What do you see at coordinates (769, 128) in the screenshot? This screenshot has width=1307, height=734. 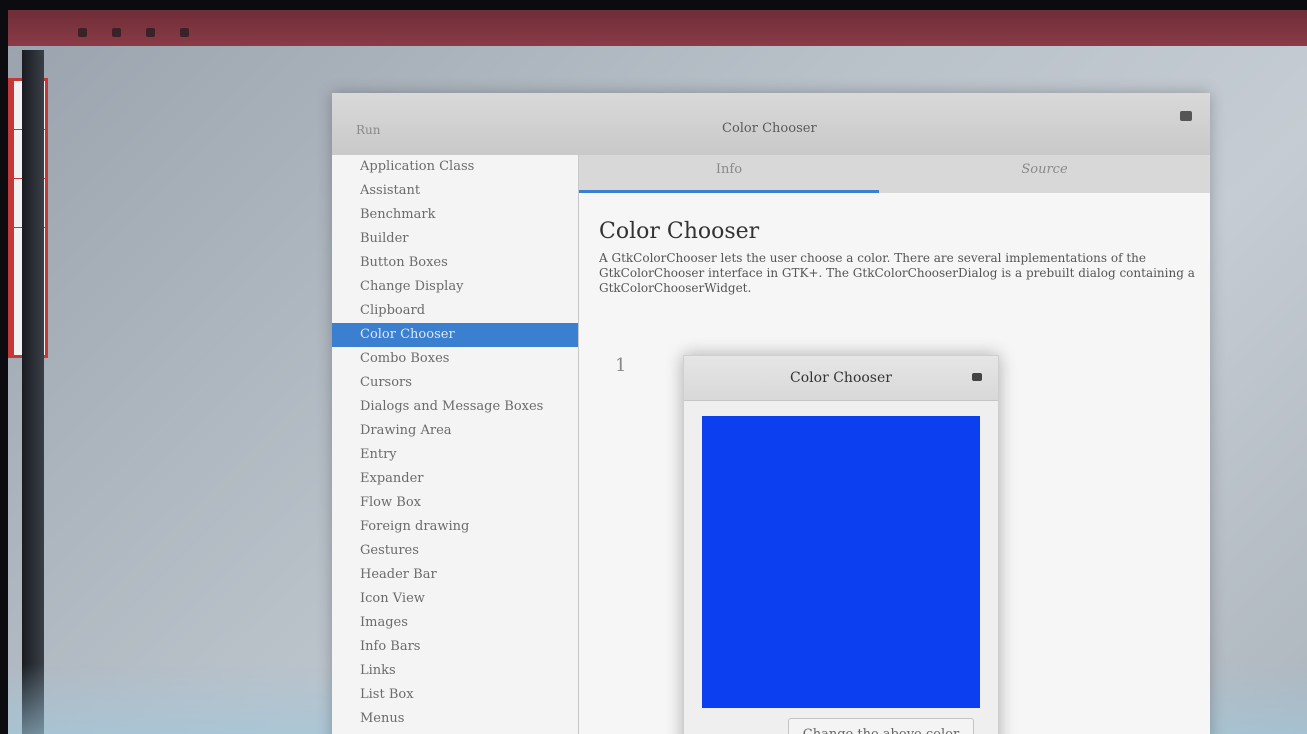 I see `window-title: Color Chooser` at bounding box center [769, 128].